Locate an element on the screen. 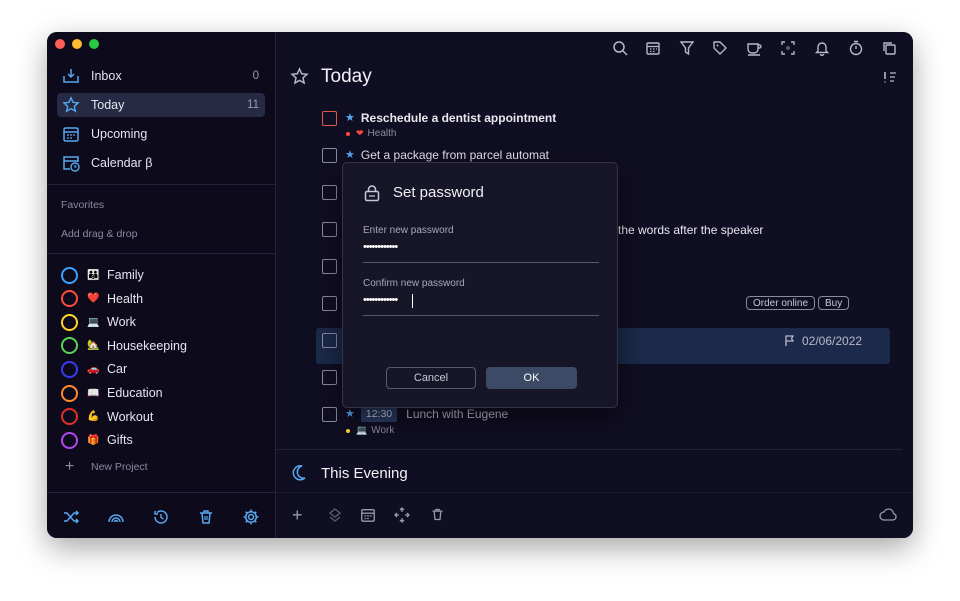 The image size is (960, 601). sort-icon is located at coordinates (890, 78).